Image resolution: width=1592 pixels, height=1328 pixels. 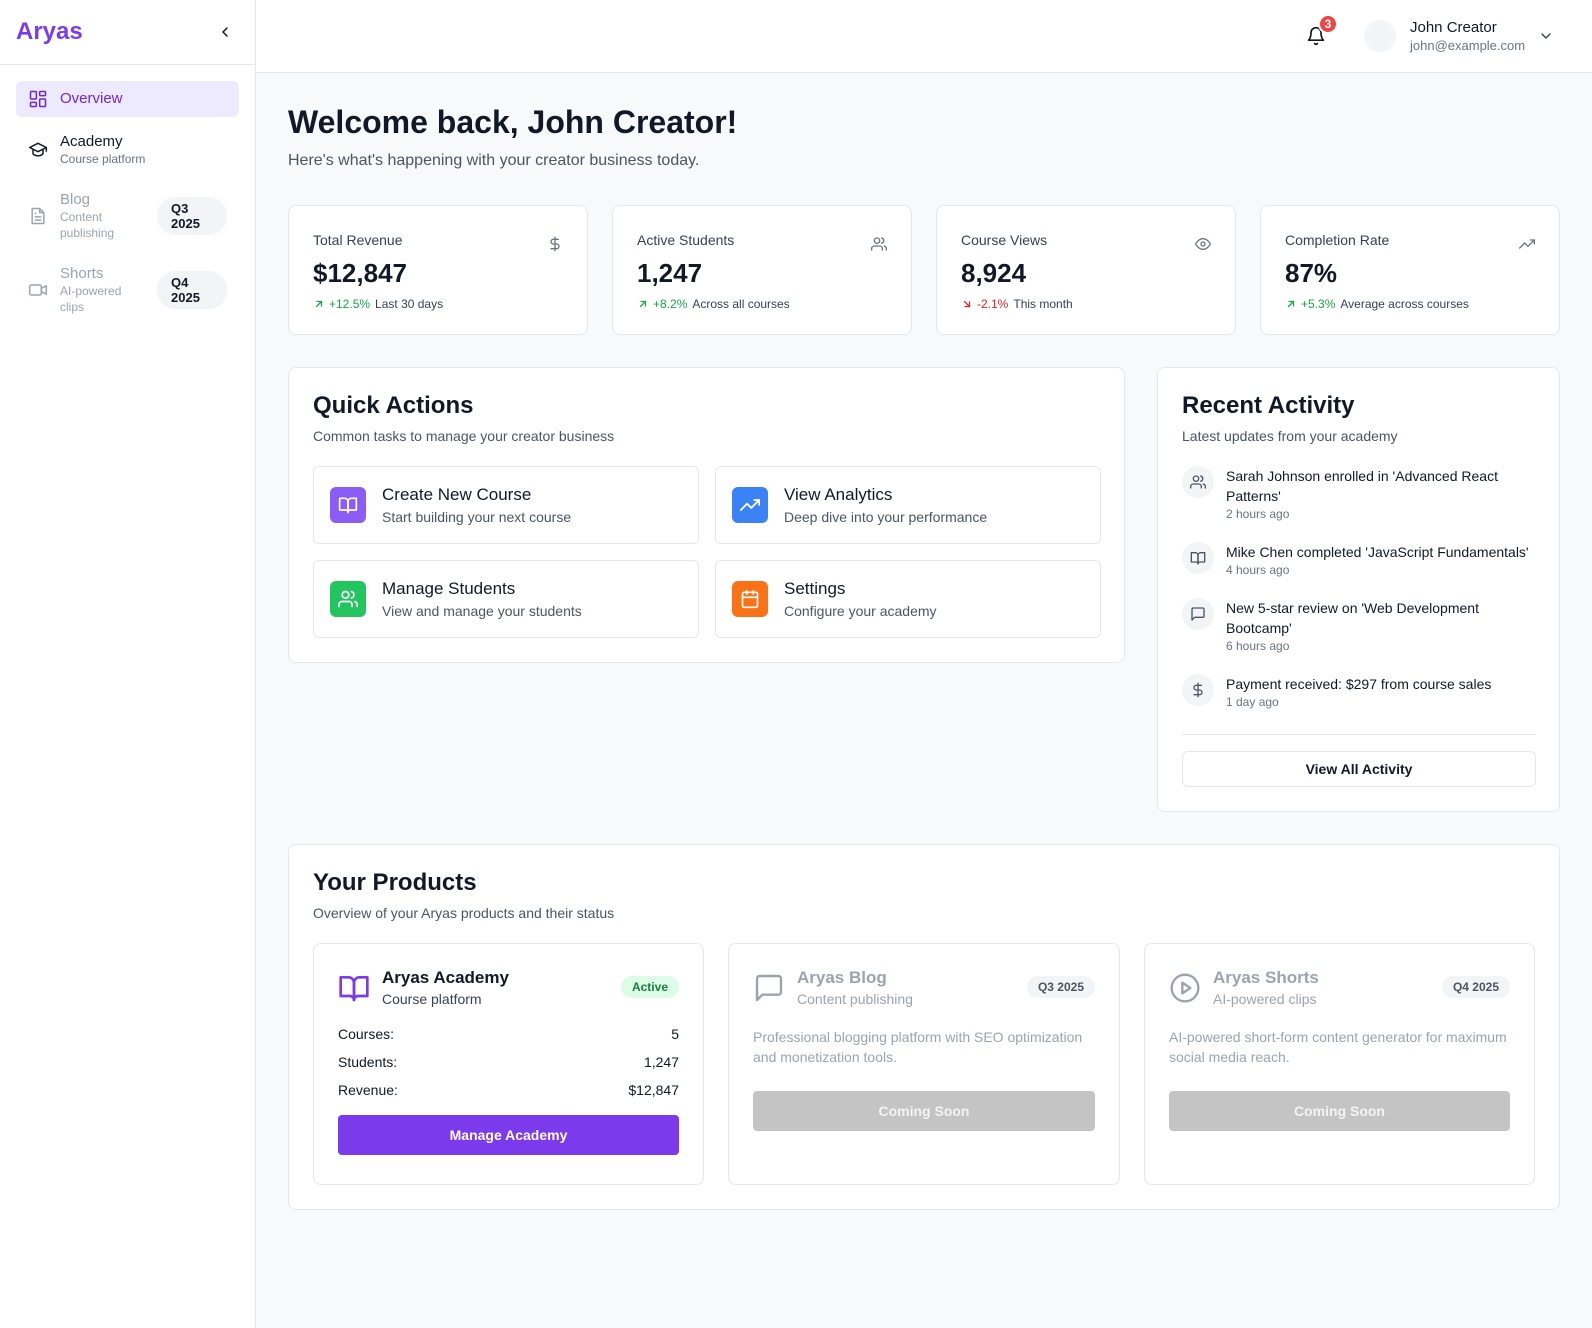 I want to click on notification-count-badge: 3, so click(x=1328, y=24).